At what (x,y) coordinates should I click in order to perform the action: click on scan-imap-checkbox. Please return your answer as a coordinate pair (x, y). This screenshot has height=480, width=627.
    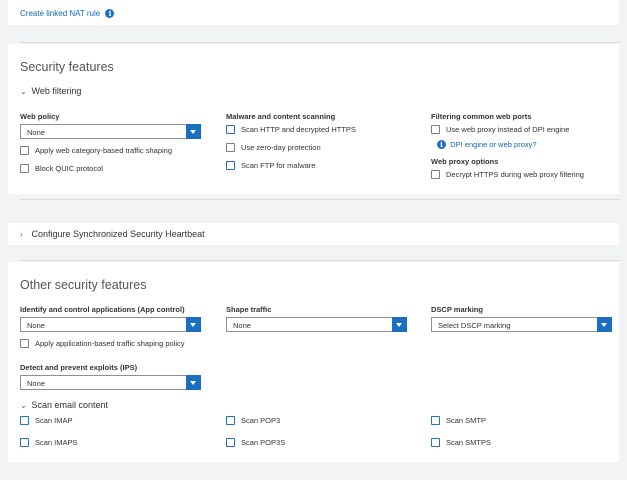
    Looking at the image, I should click on (24, 420).